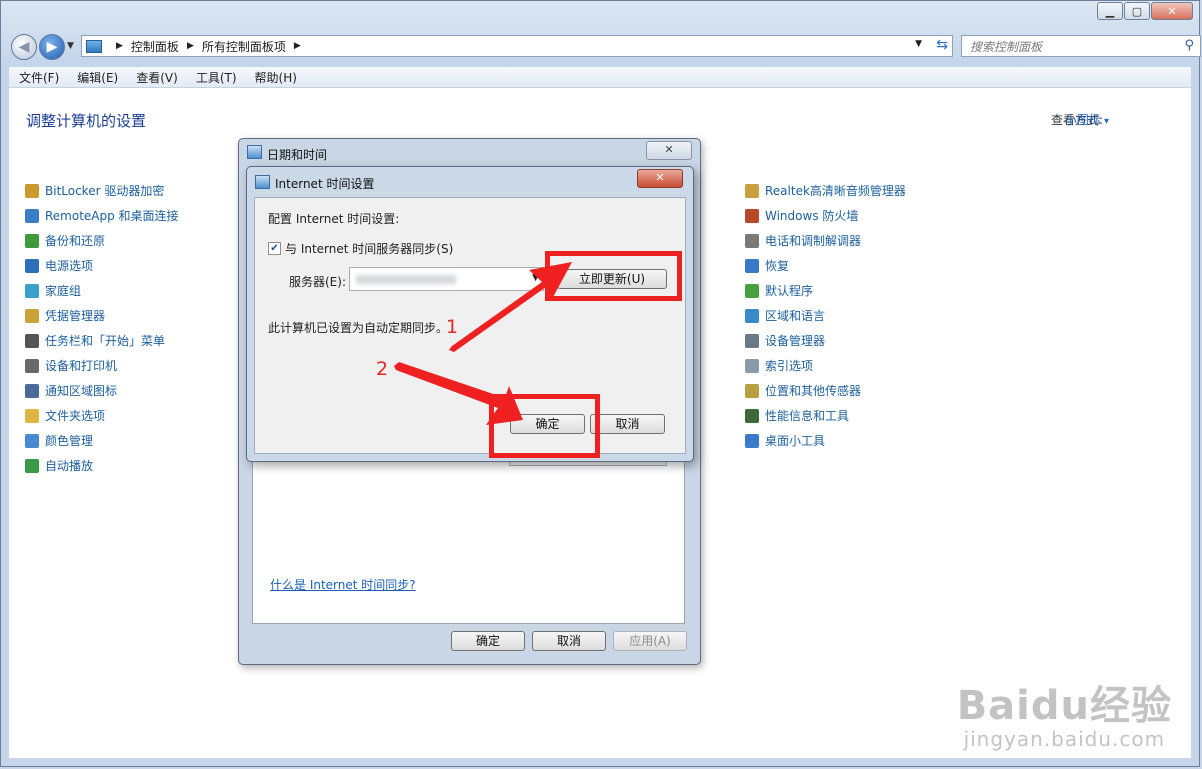 Image resolution: width=1202 pixels, height=769 pixels. Describe the element at coordinates (452, 327) in the screenshot. I see `annotation-number-1: 1` at that location.